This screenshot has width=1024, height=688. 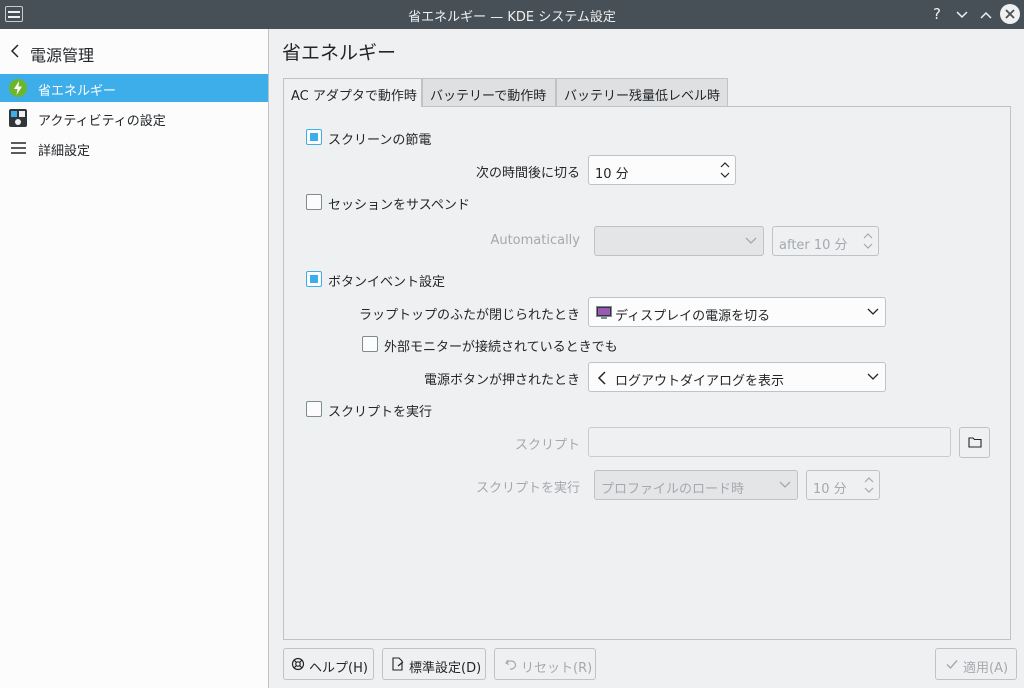 I want to click on defaults-button: 標準設定(D), so click(x=434, y=664).